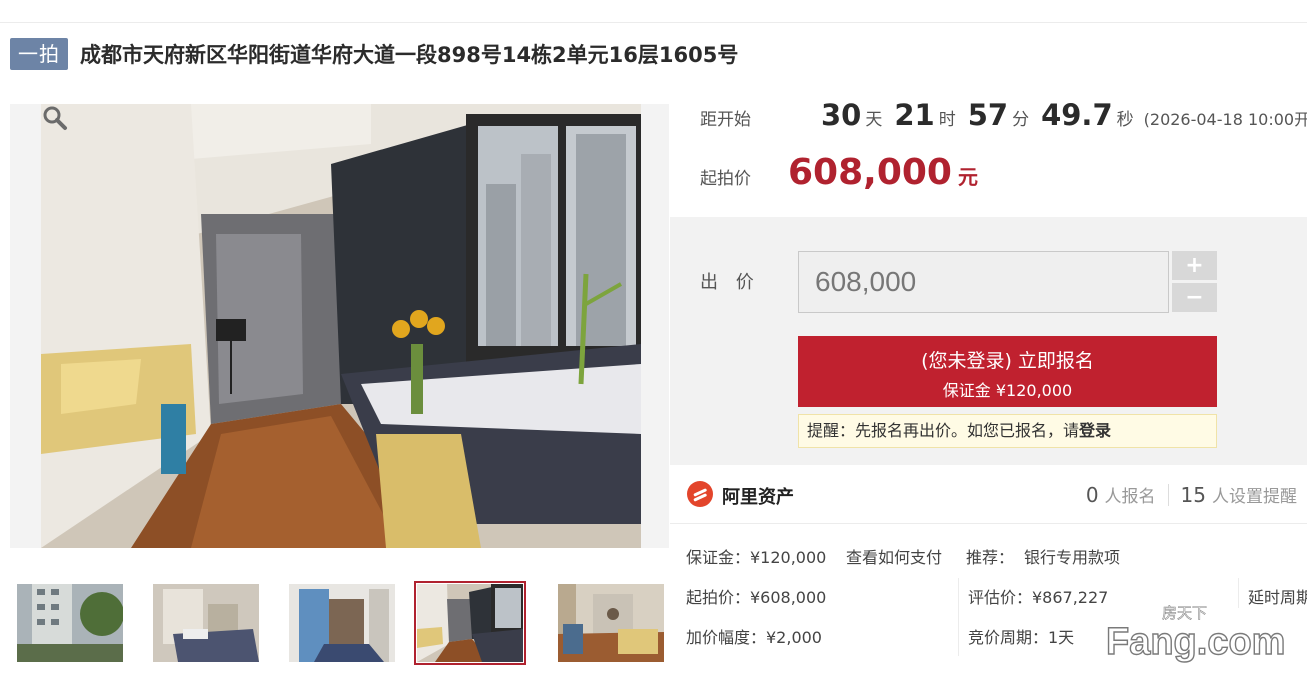 Image resolution: width=1307 pixels, height=673 pixels. Describe the element at coordinates (988, 115) in the screenshot. I see `countdown-minutes: 57` at that location.